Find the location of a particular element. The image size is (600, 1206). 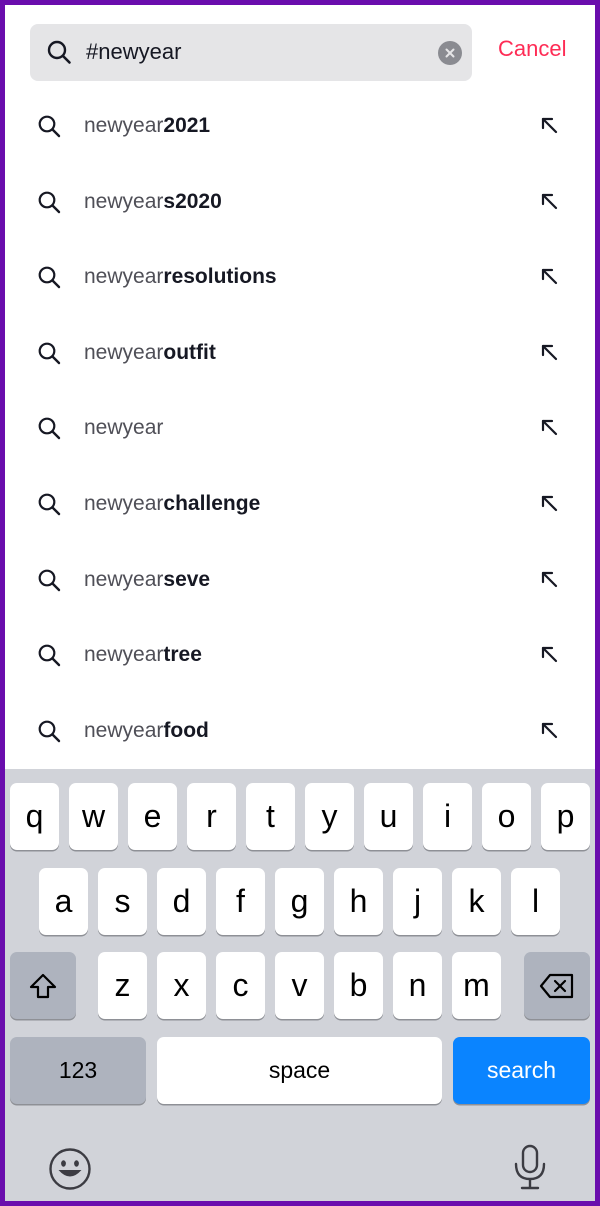

key-x: x is located at coordinates (181, 985).